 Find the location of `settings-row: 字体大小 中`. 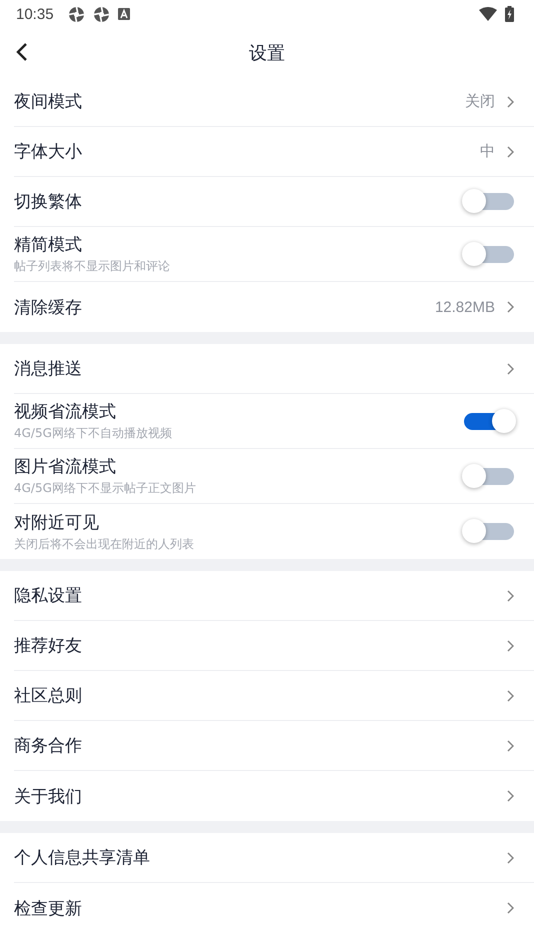

settings-row: 字体大小 中 is located at coordinates (274, 152).